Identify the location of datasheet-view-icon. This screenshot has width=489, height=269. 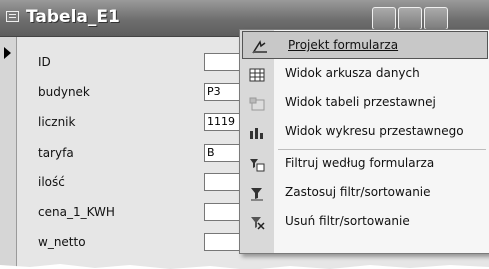
(257, 74).